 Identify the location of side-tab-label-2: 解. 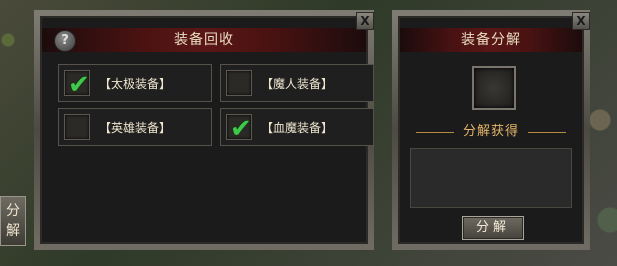
(13, 231).